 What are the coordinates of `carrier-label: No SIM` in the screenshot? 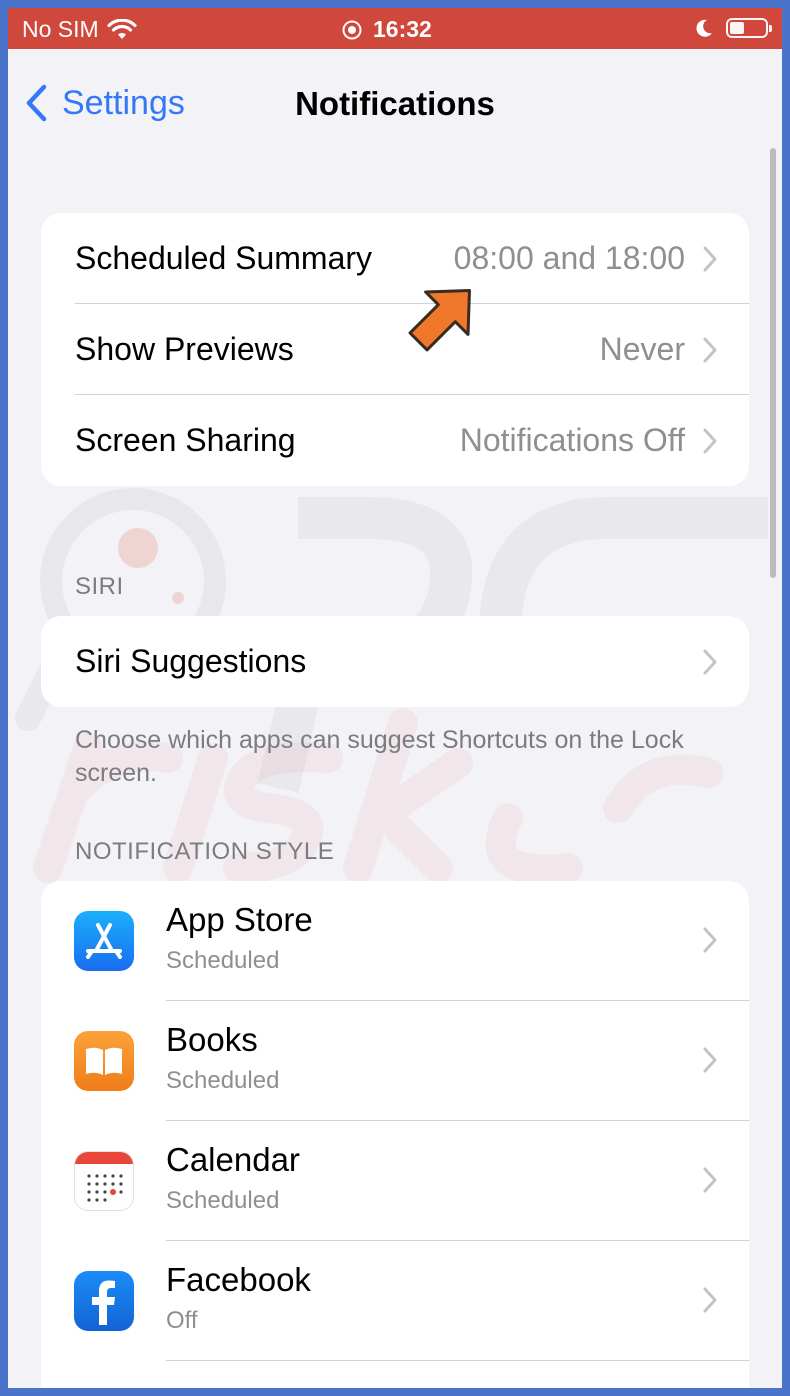 It's located at (60, 29).